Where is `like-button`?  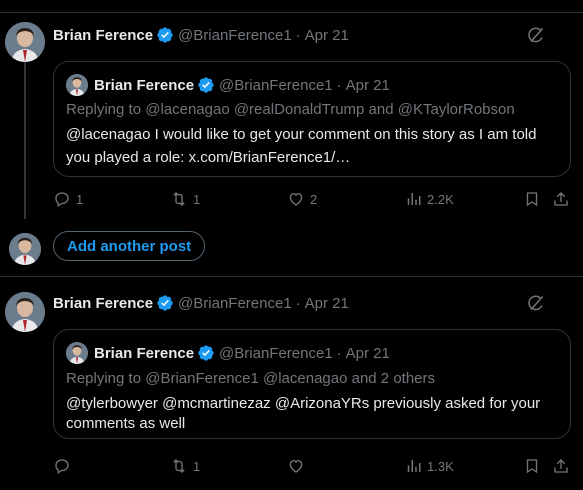
like-button is located at coordinates (298, 466).